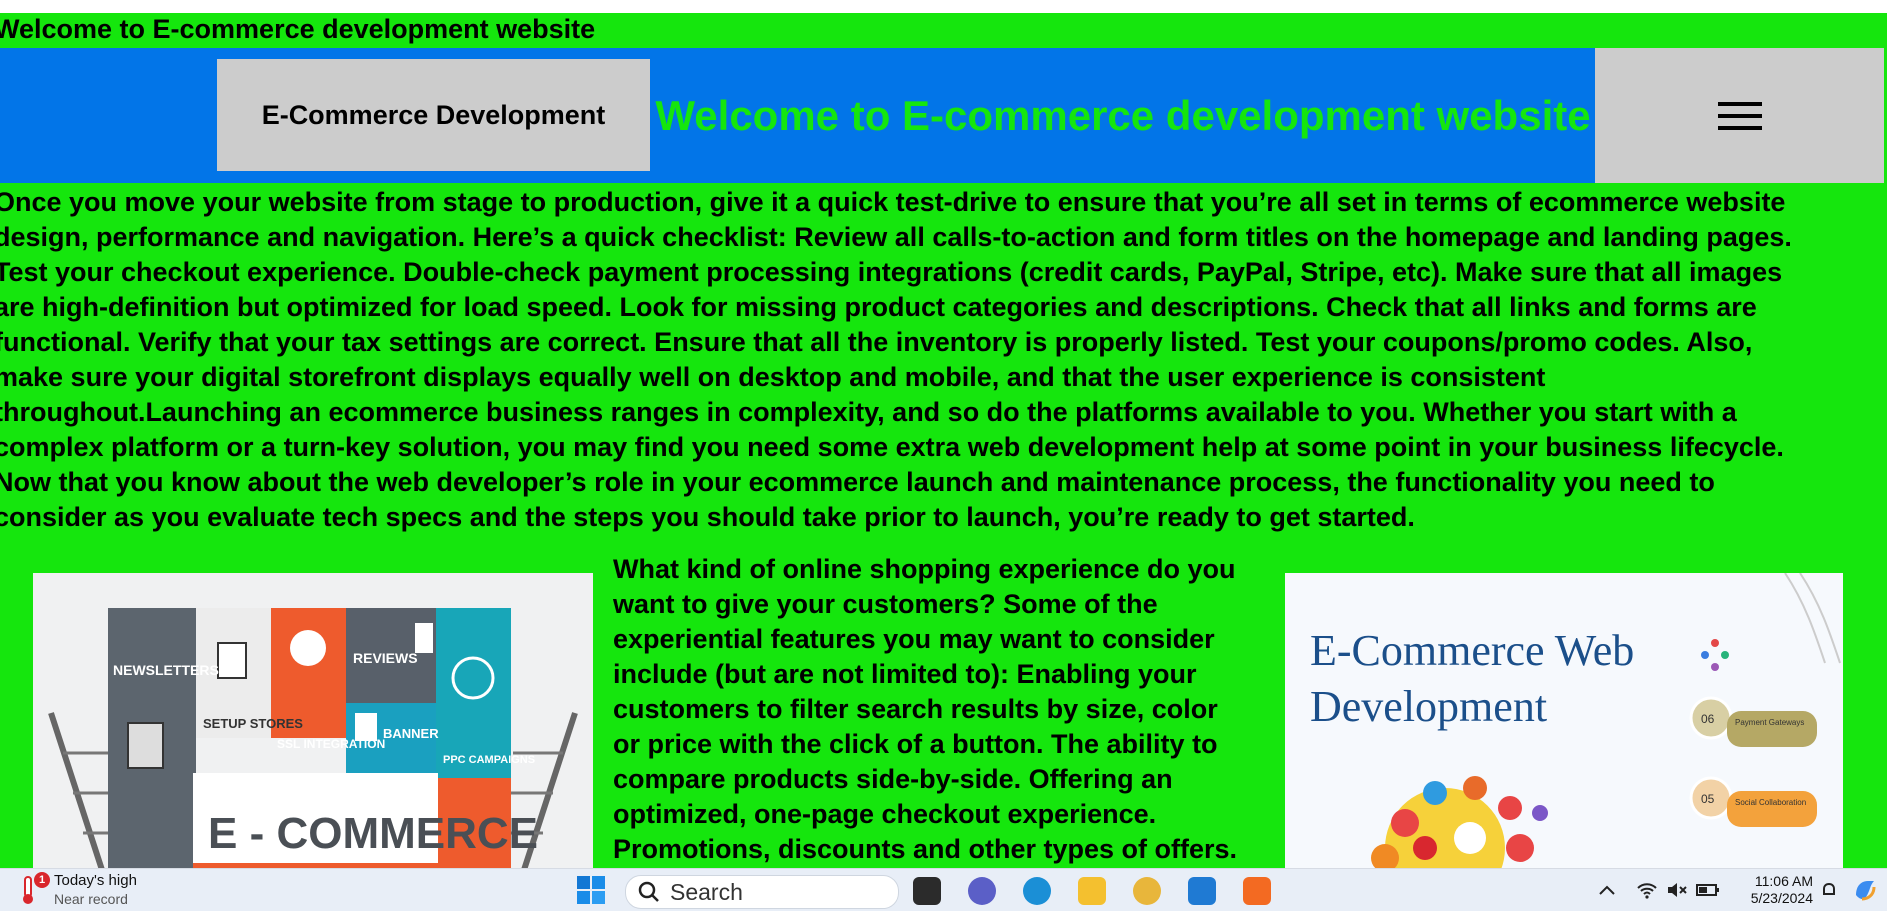  I want to click on xampp-icon, so click(1257, 891).